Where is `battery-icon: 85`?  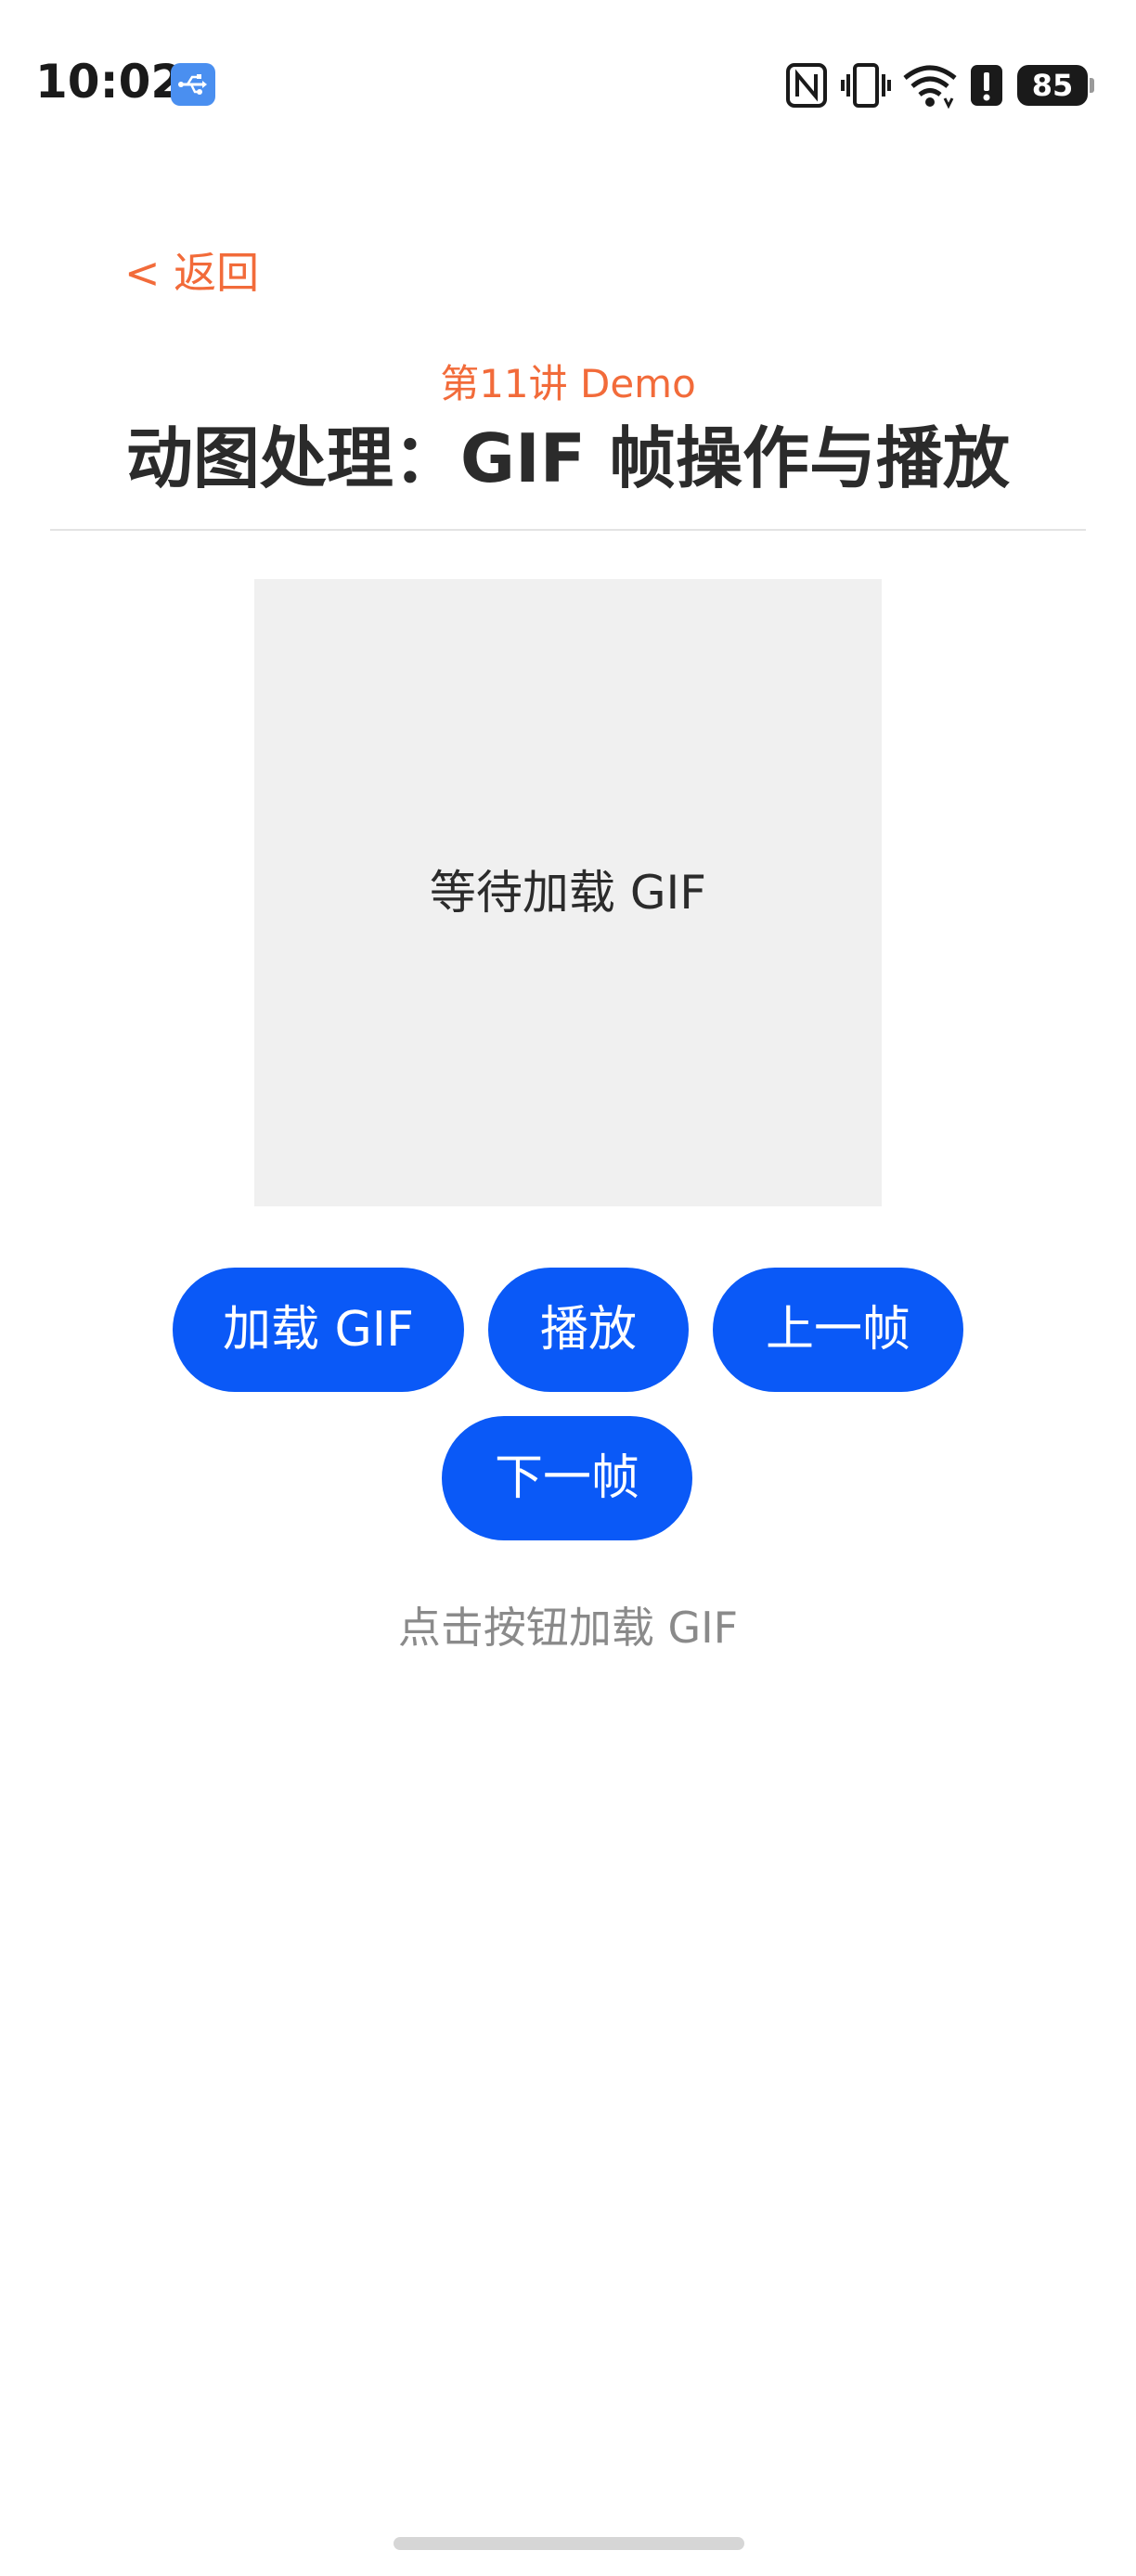
battery-icon: 85 is located at coordinates (1055, 86).